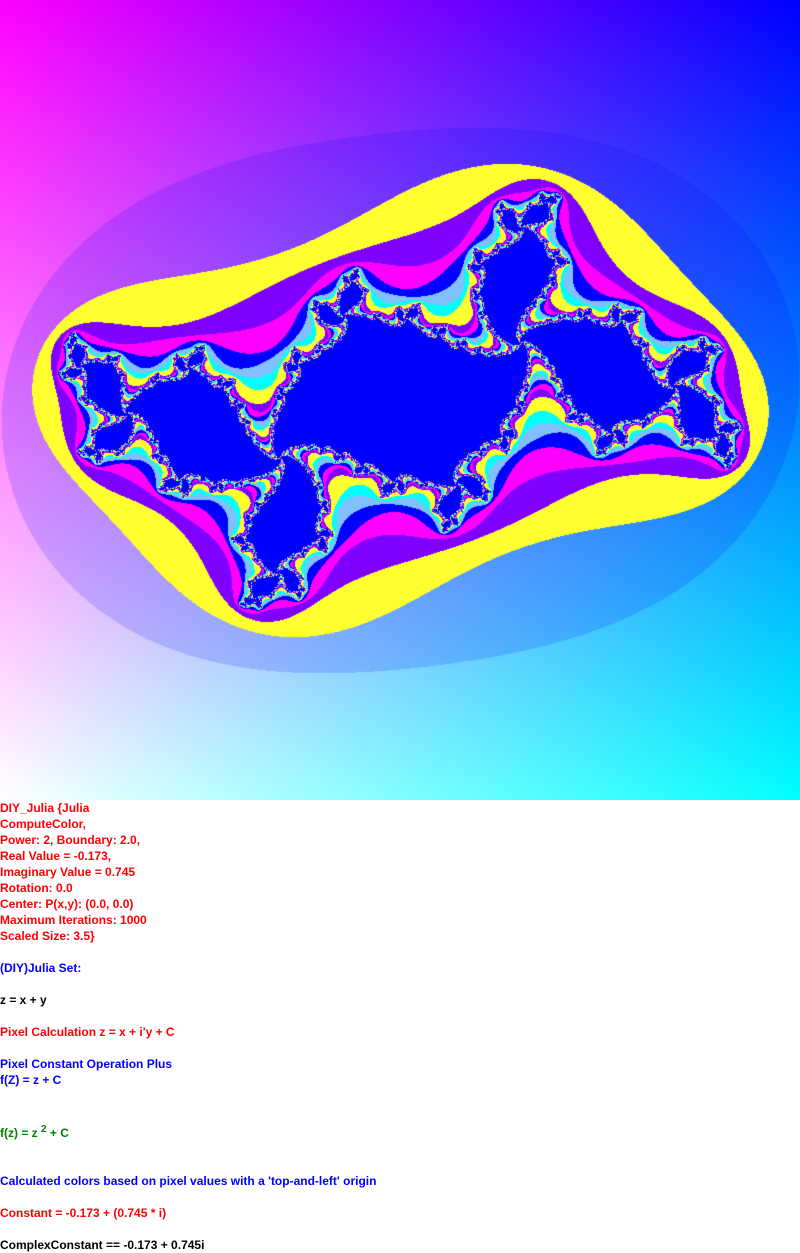 The width and height of the screenshot is (800, 1253). I want to click on pixel-constant-operation: Pixel Constant Operation Plus, so click(86, 1064).